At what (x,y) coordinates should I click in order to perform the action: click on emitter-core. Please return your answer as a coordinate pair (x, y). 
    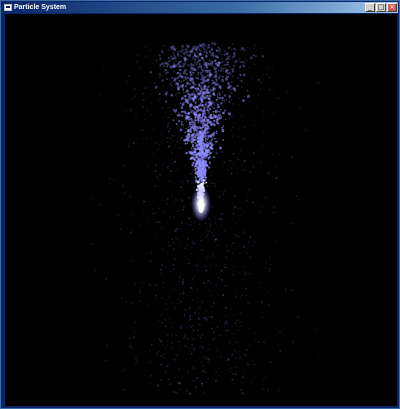
    Looking at the image, I should click on (201, 206).